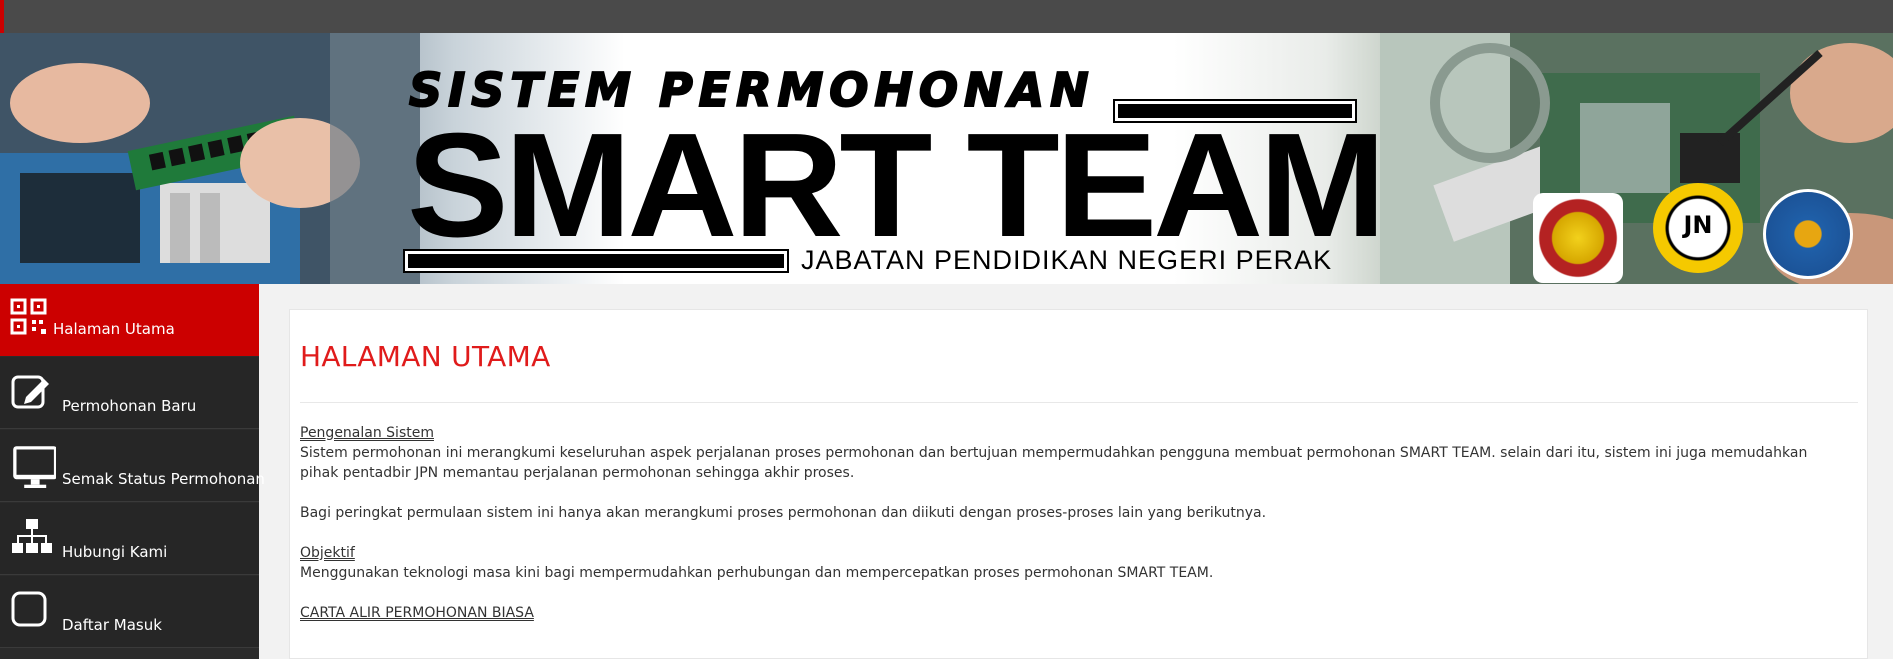  I want to click on qr-grid-icon, so click(28, 316).